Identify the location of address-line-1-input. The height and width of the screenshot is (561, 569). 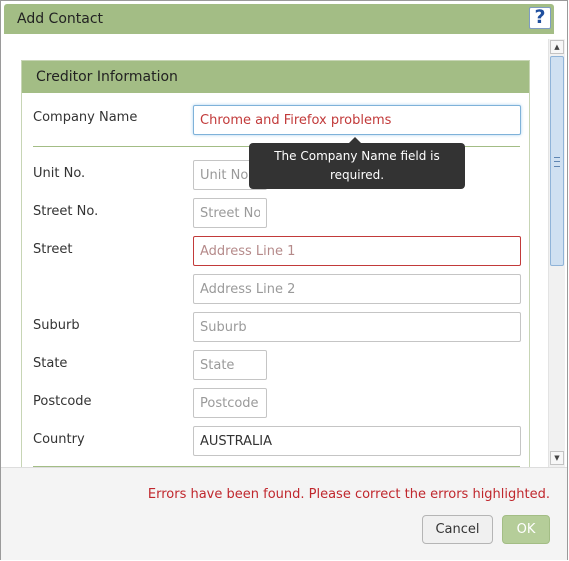
(357, 251).